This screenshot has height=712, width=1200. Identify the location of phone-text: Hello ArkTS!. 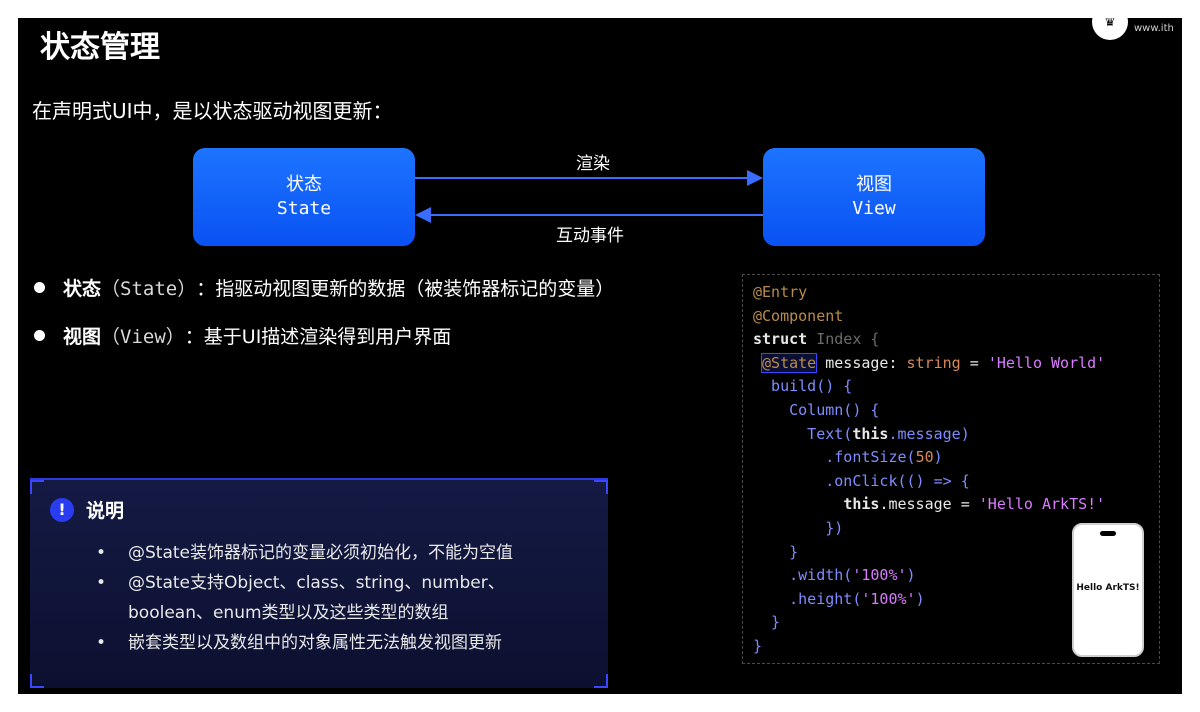
(1108, 588).